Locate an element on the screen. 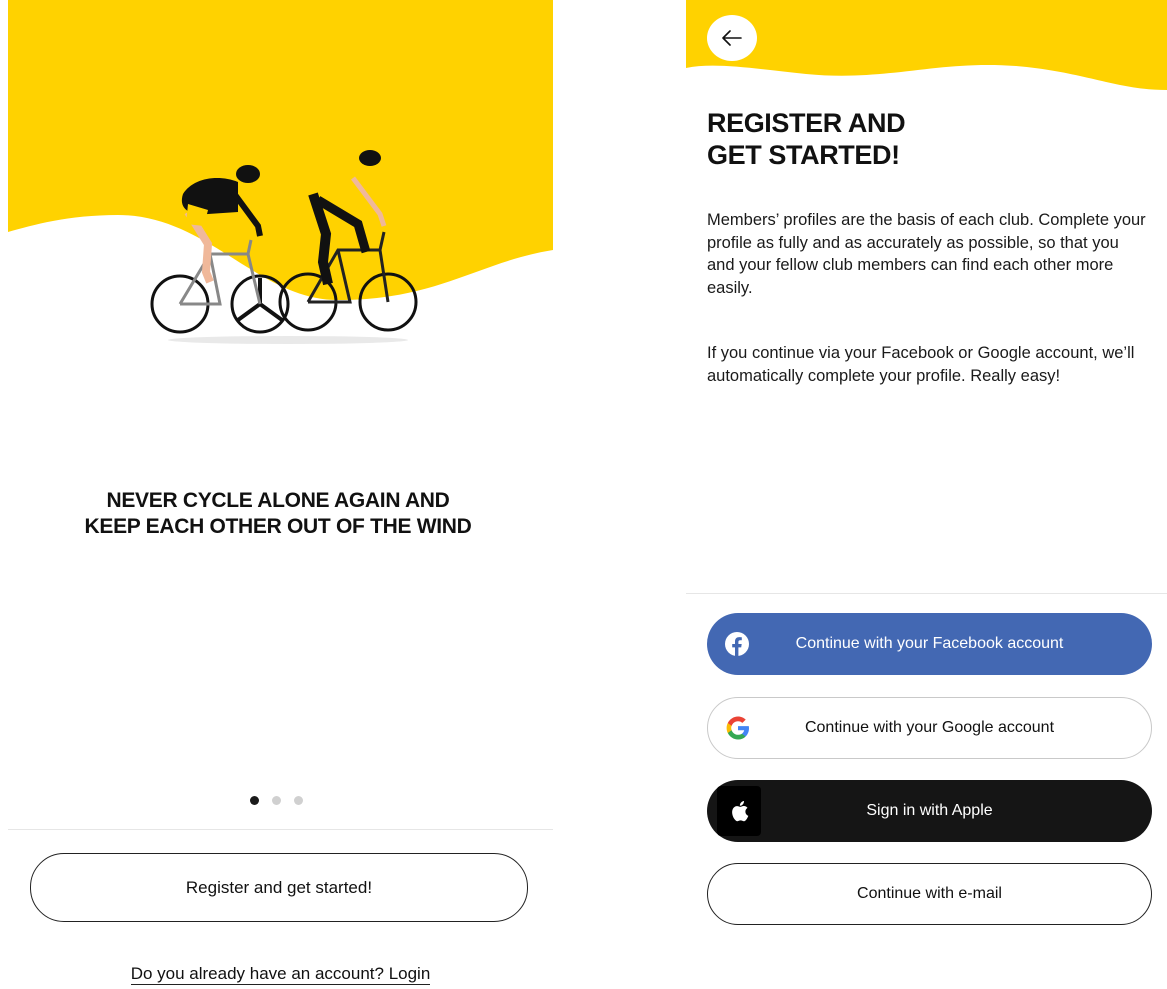 This screenshot has height=989, width=1167. apple-icon is located at coordinates (739, 811).